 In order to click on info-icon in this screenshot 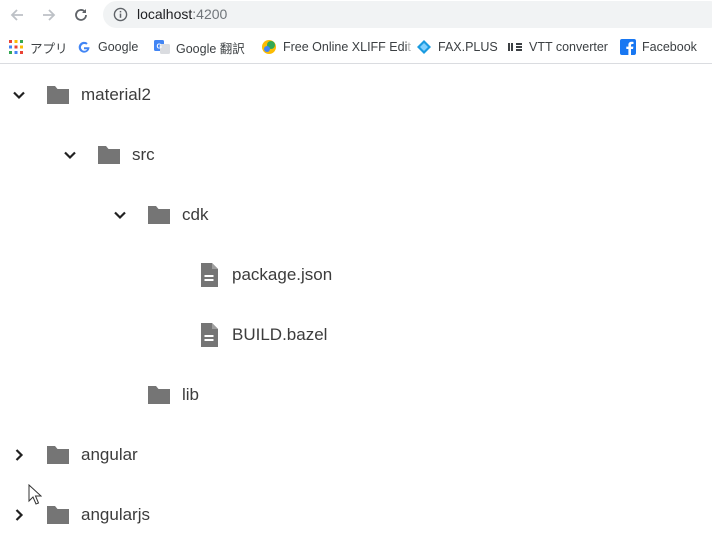, I will do `click(120, 14)`.